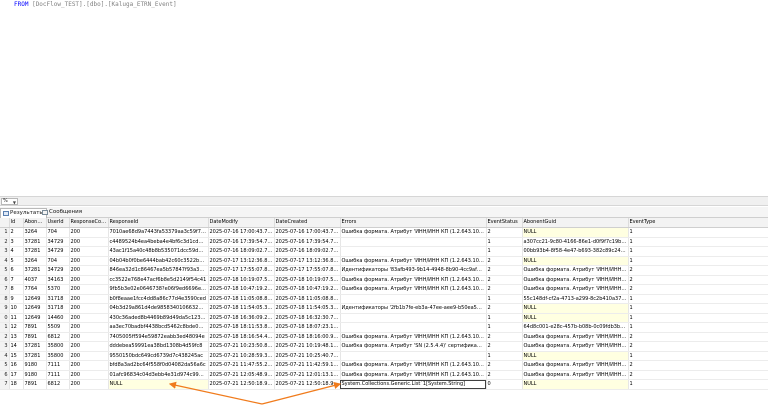  I want to click on cell-userid: 5370, so click(58, 289).